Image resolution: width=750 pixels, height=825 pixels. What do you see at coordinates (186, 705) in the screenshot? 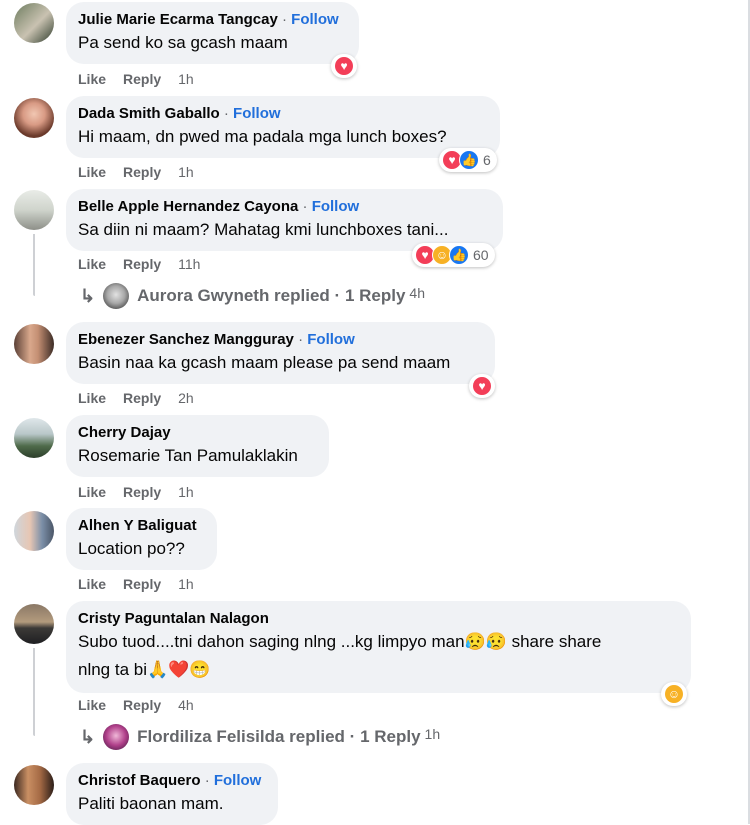
I see `comment-timestamp: 4h` at bounding box center [186, 705].